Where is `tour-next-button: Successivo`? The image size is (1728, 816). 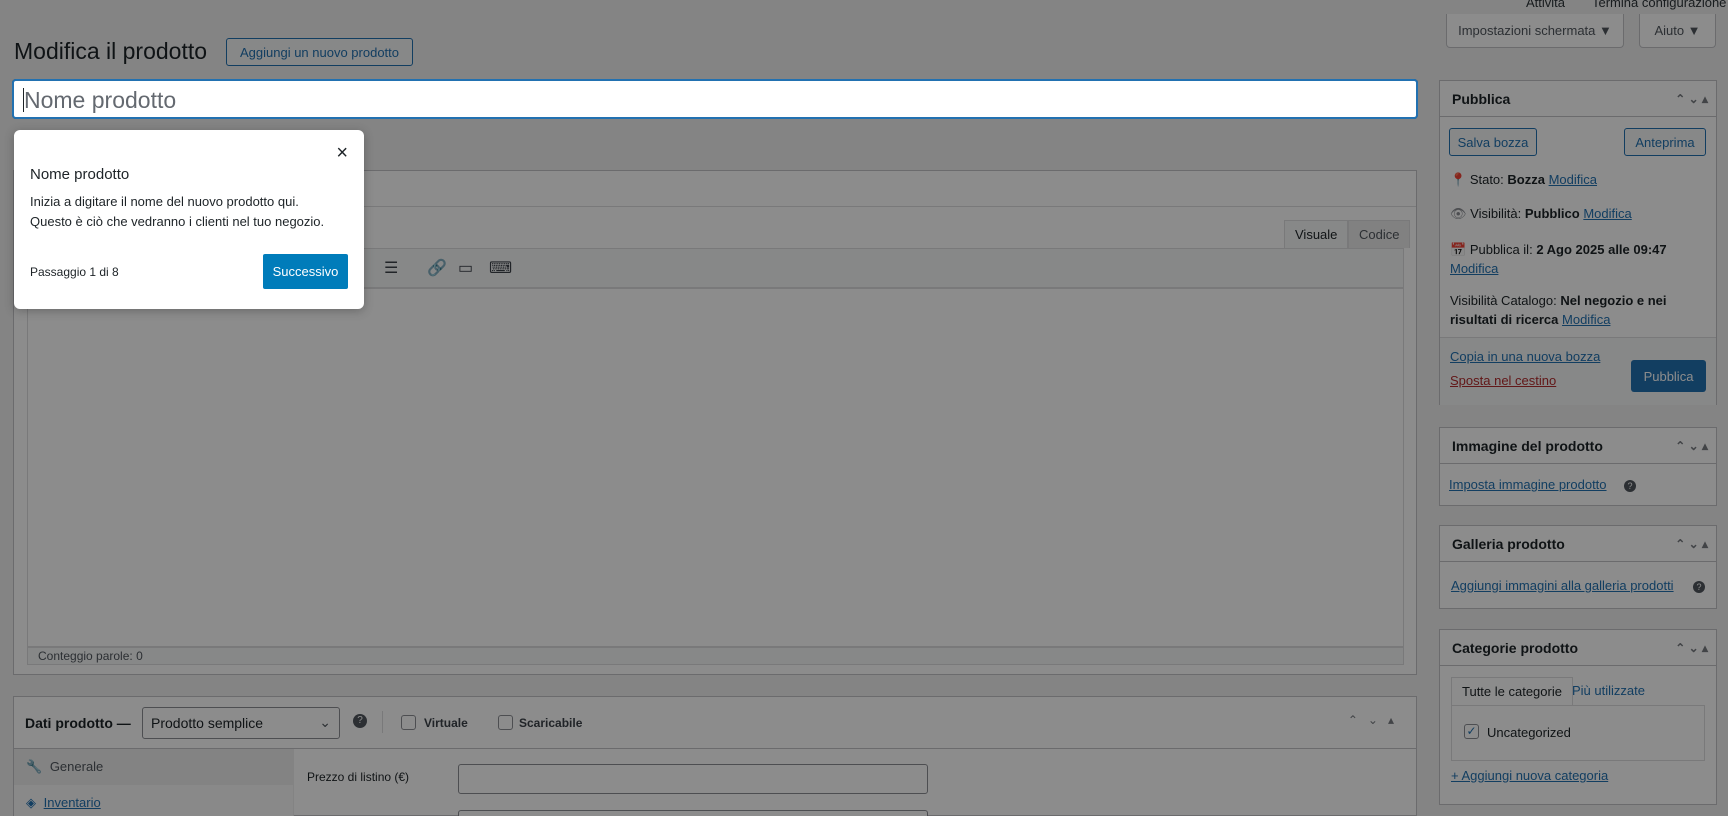
tour-next-button: Successivo is located at coordinates (305, 271).